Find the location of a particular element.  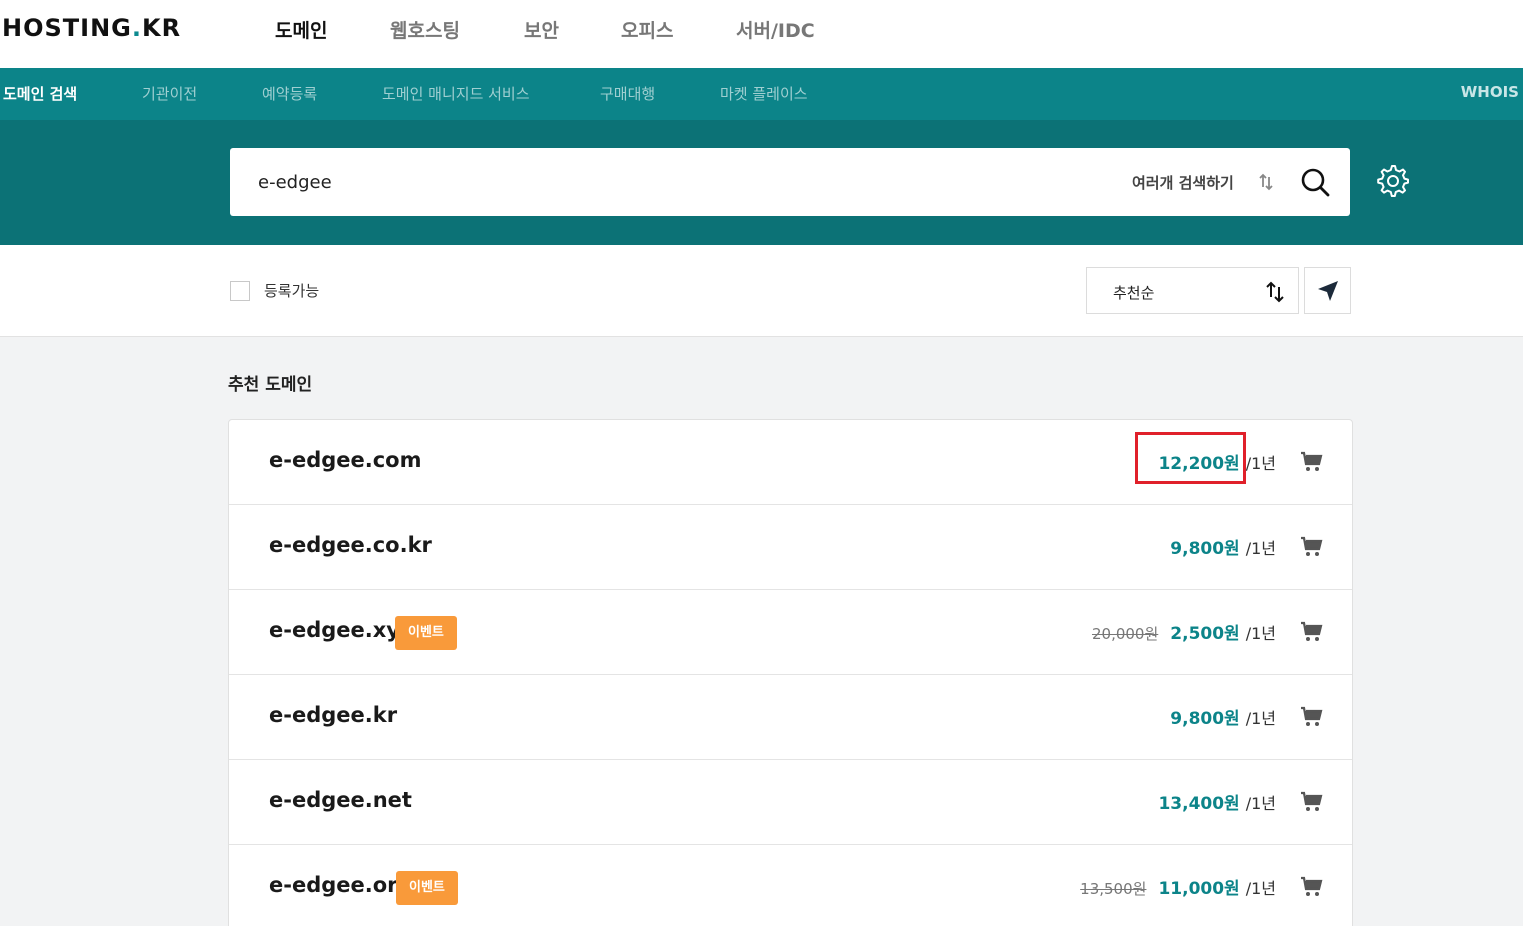

domain-row: e-edgee.co.kr 9,800원 /1년 is located at coordinates (790, 547).